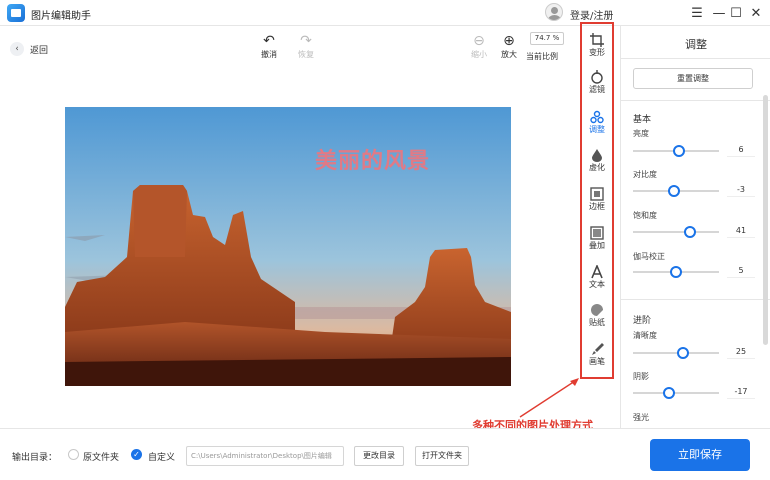 The image size is (770, 480). Describe the element at coordinates (479, 41) in the screenshot. I see `zoom-out-icon: ⊖` at that location.